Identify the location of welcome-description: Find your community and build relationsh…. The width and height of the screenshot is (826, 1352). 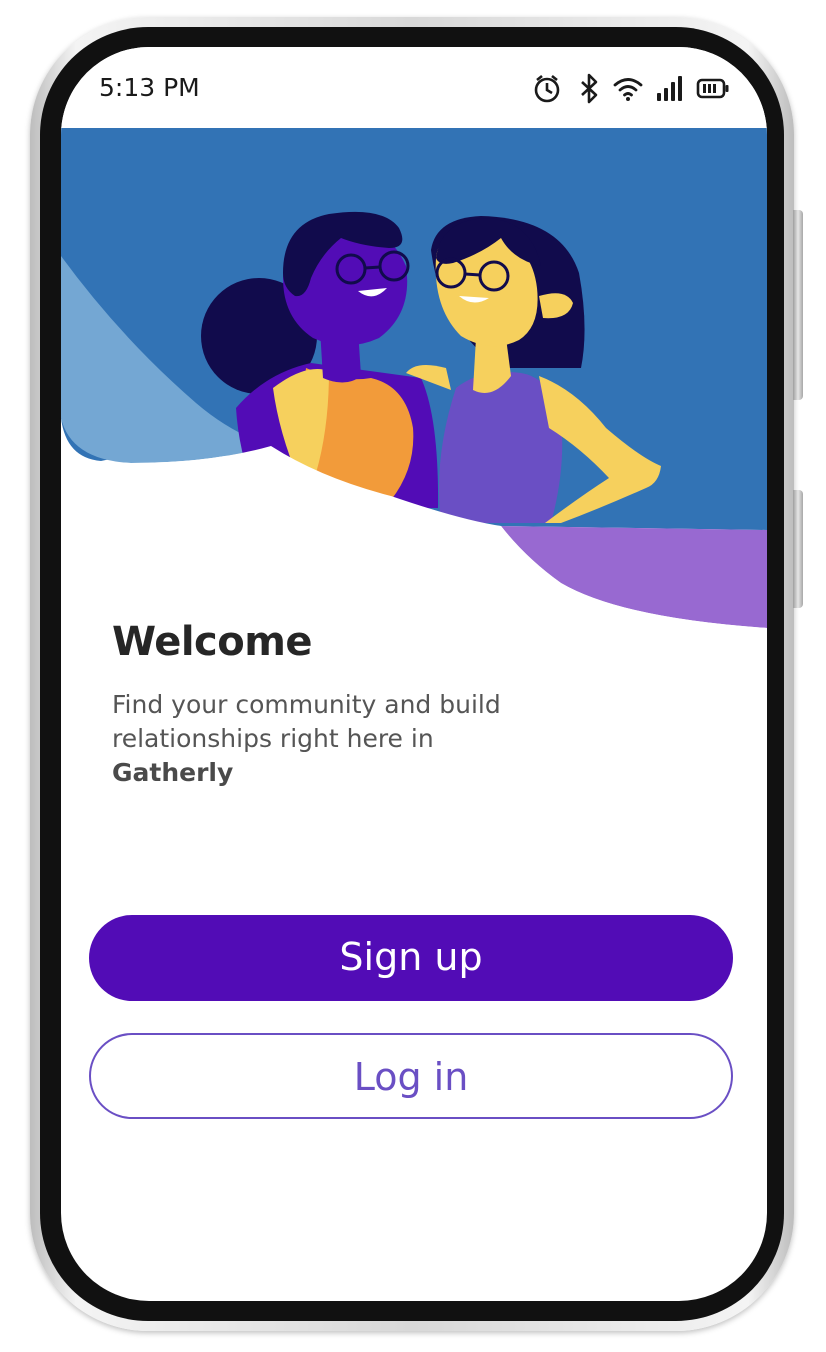
(347, 739).